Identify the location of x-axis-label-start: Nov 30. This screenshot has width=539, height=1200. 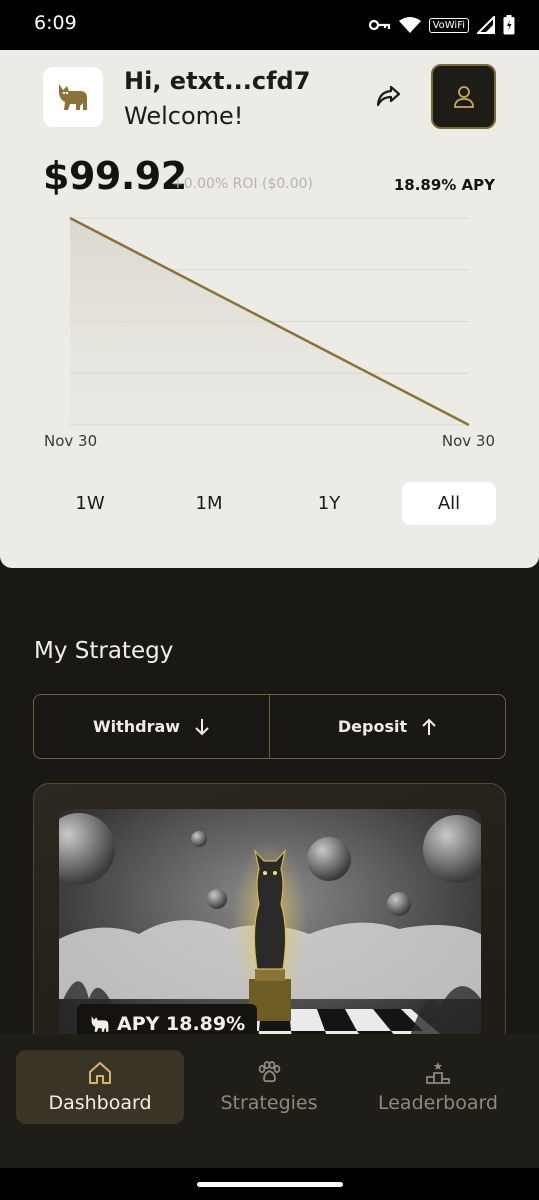
(71, 441).